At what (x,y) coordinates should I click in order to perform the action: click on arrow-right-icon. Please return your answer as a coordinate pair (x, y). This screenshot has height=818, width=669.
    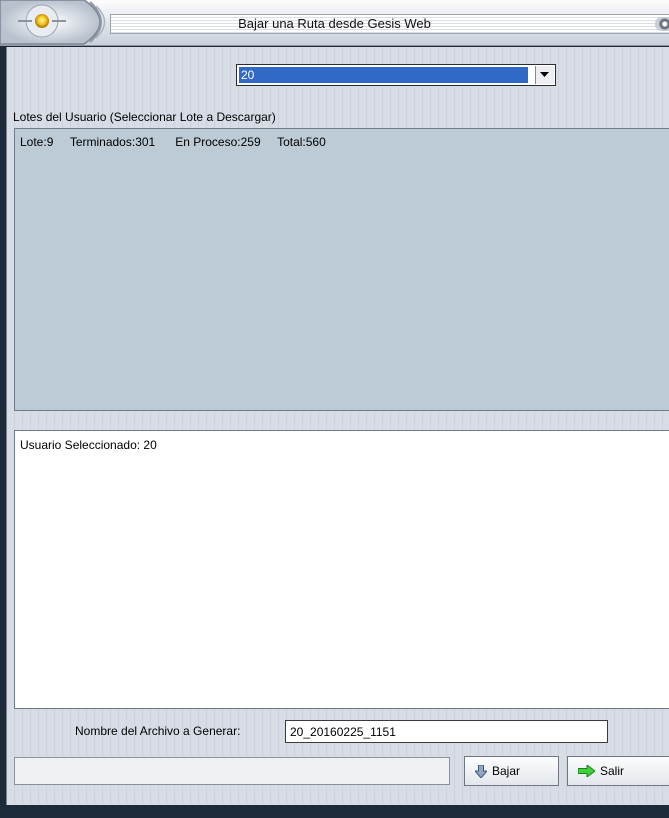
    Looking at the image, I should click on (586, 771).